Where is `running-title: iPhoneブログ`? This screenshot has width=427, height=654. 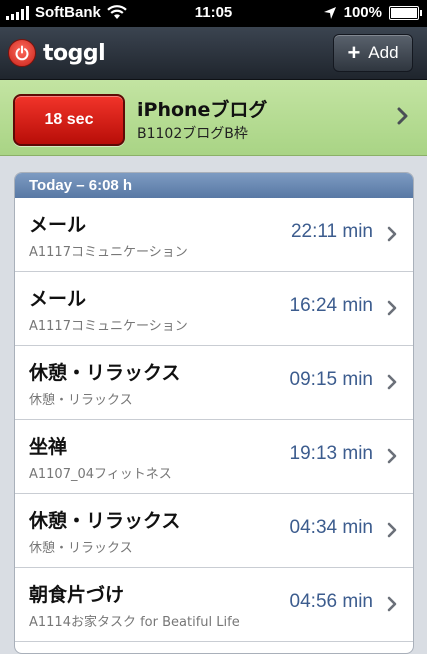 running-title: iPhoneブログ is located at coordinates (202, 110).